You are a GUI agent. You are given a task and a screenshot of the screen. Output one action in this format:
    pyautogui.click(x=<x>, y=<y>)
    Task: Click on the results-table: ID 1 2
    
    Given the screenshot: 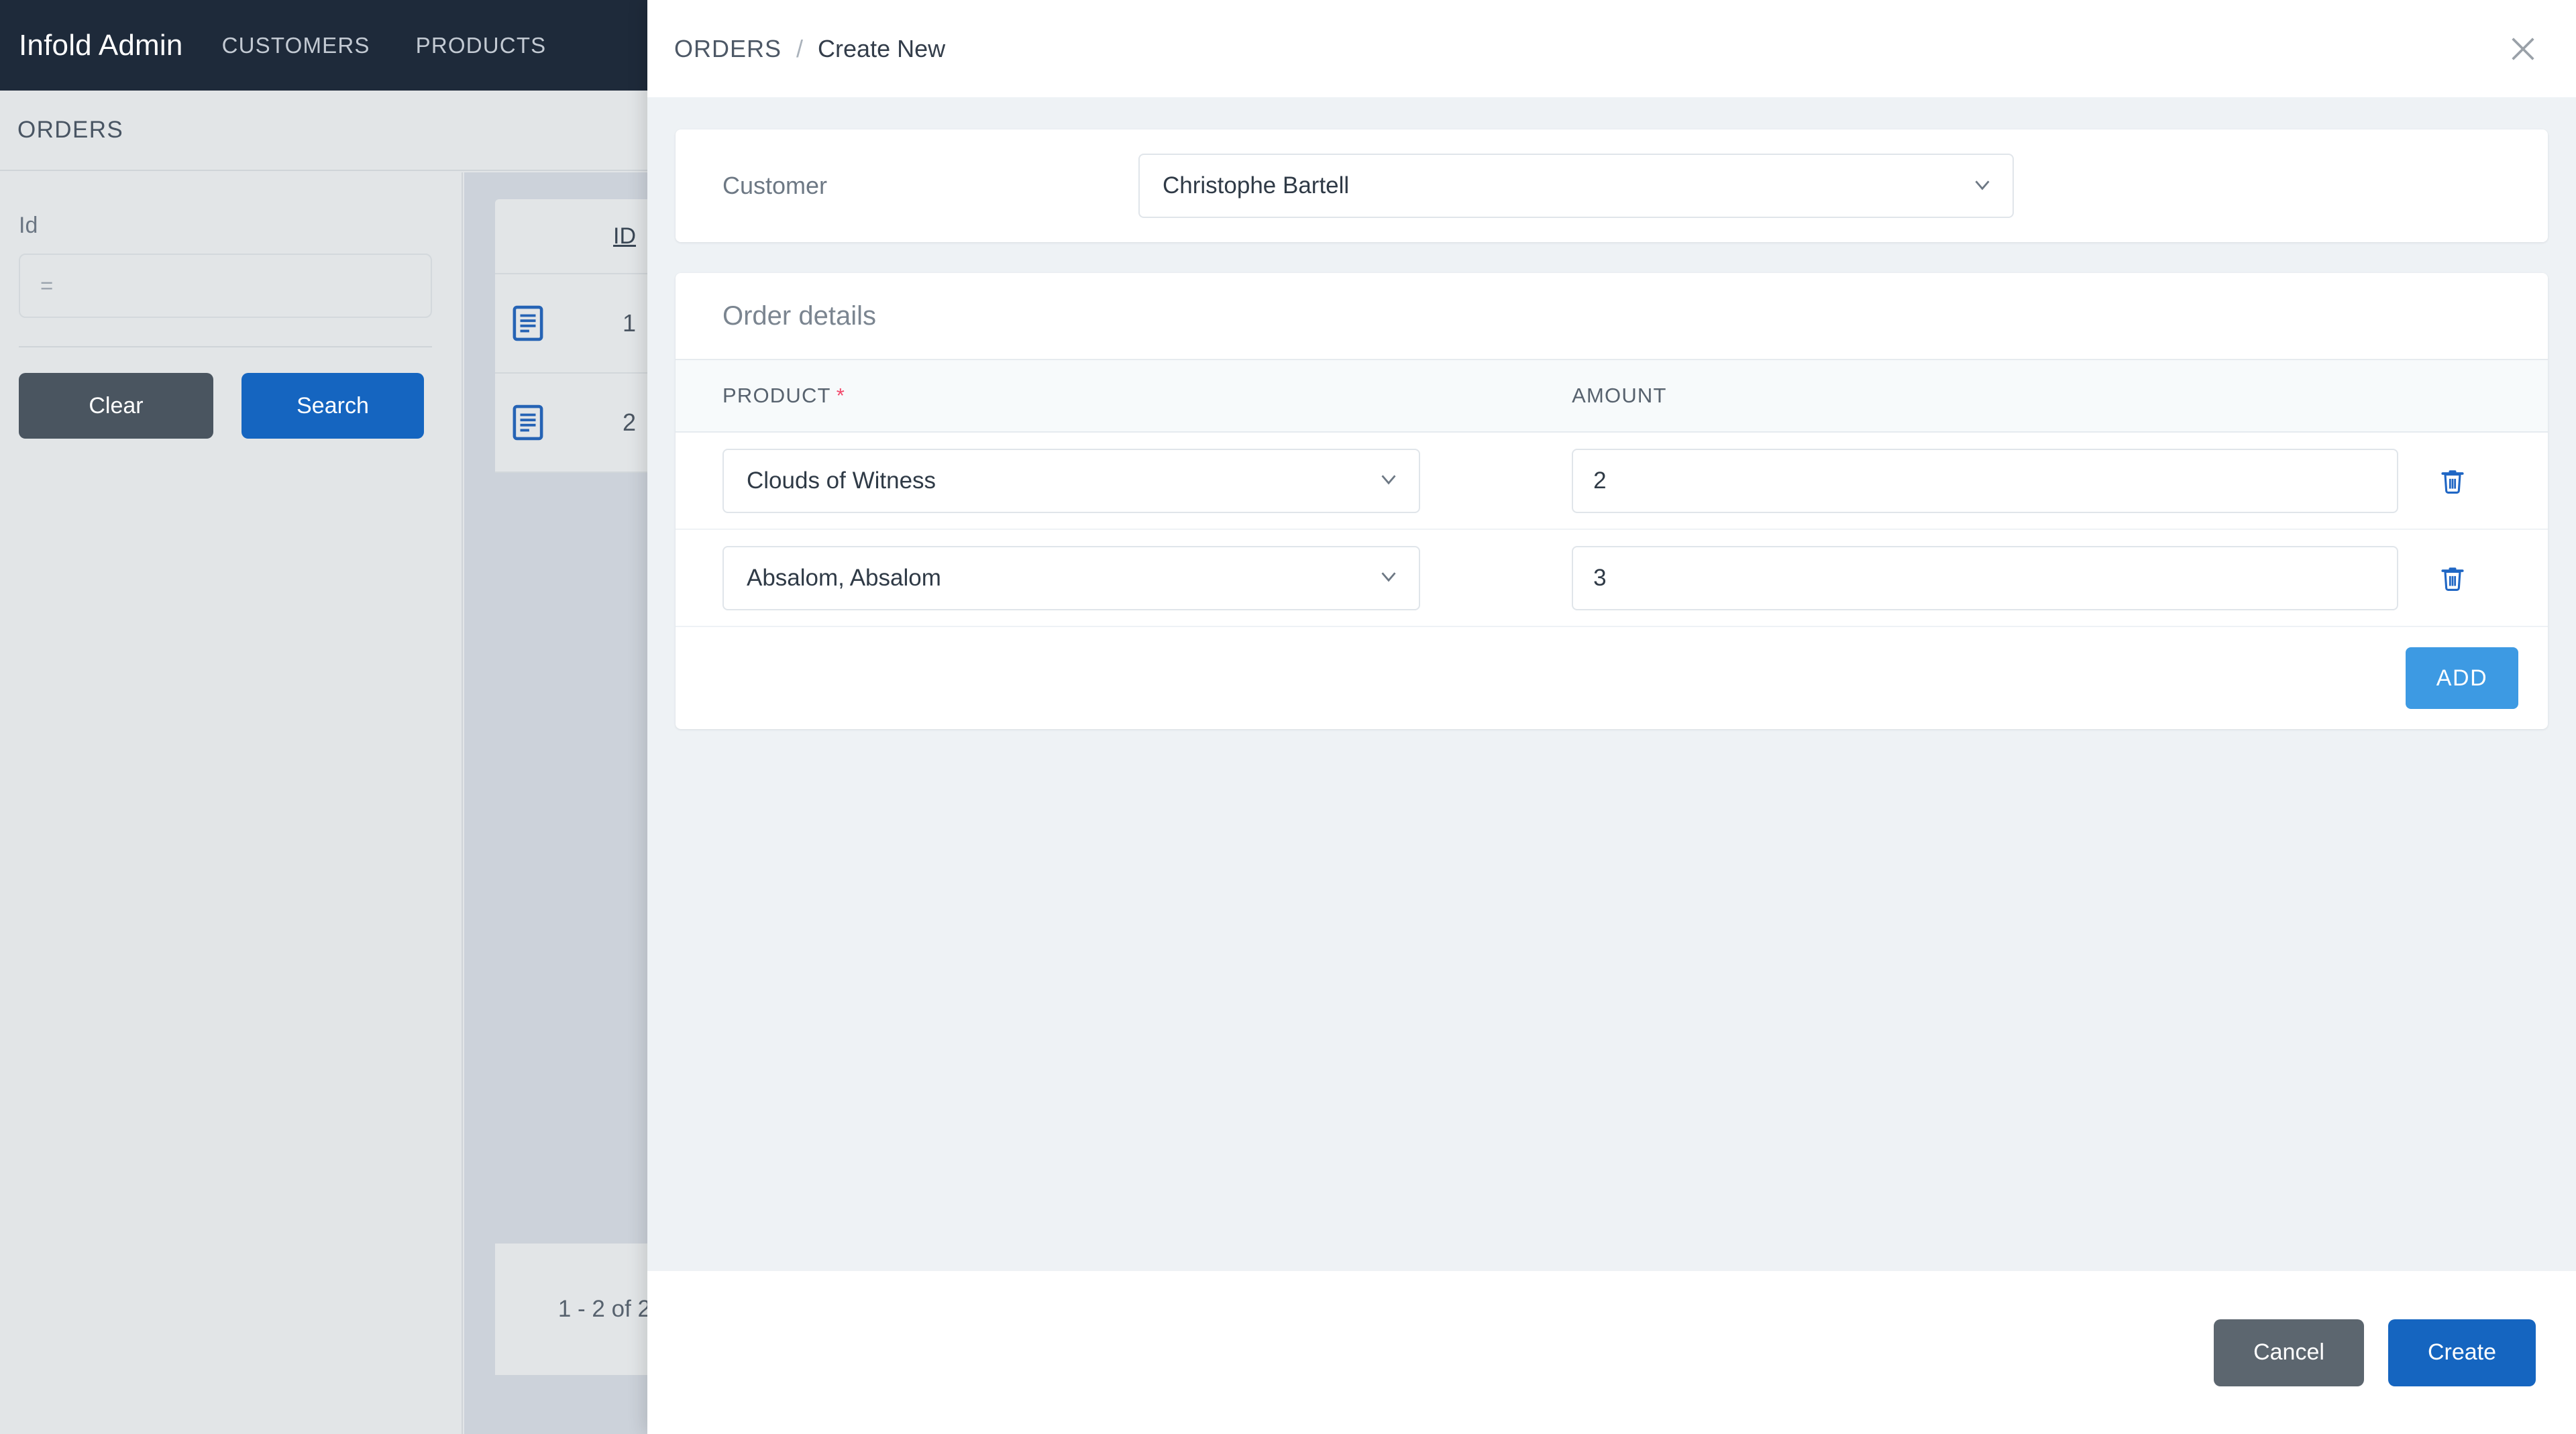 What is the action you would take?
    pyautogui.click(x=573, y=336)
    